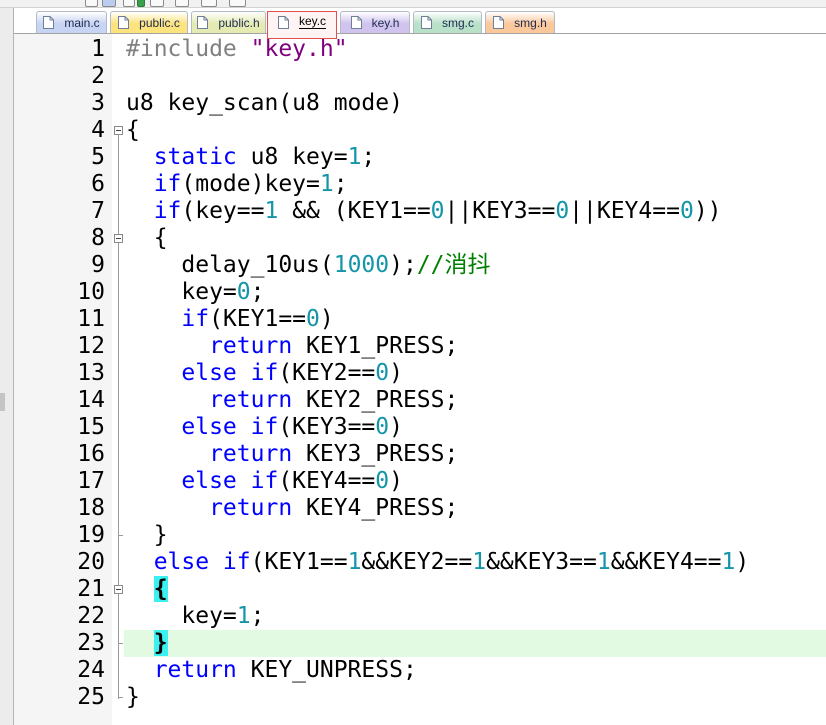  I want to click on tab-key-h: key.h, so click(375, 22).